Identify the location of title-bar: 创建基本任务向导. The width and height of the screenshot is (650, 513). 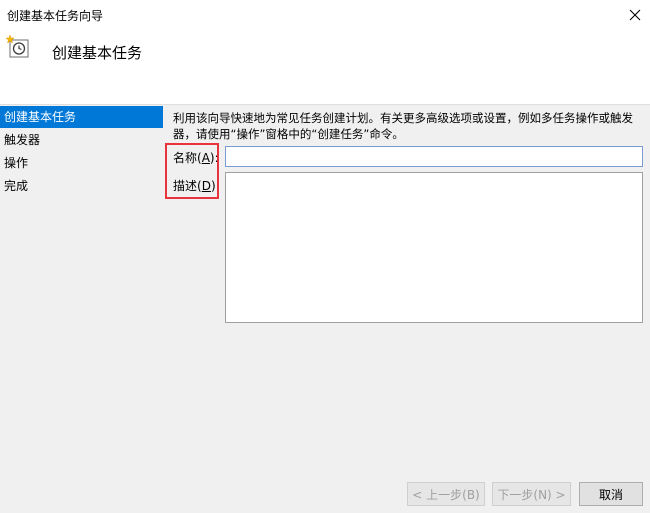
(325, 15).